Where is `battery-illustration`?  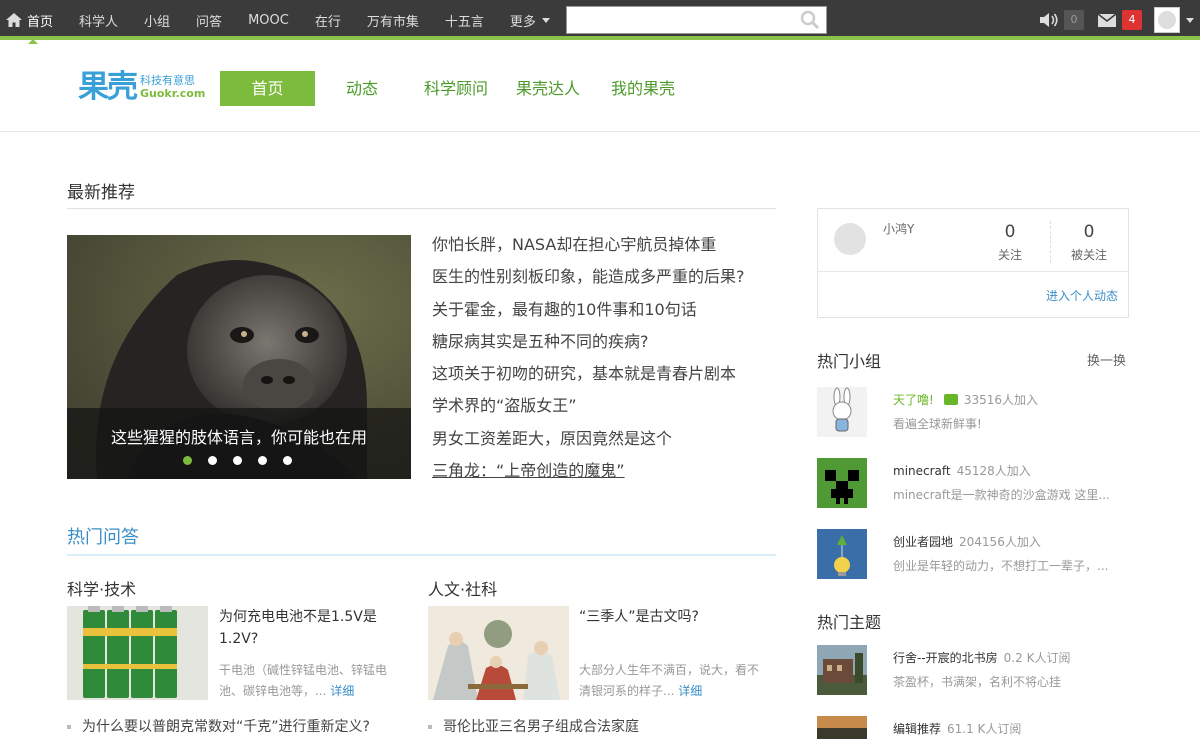 battery-illustration is located at coordinates (137, 653).